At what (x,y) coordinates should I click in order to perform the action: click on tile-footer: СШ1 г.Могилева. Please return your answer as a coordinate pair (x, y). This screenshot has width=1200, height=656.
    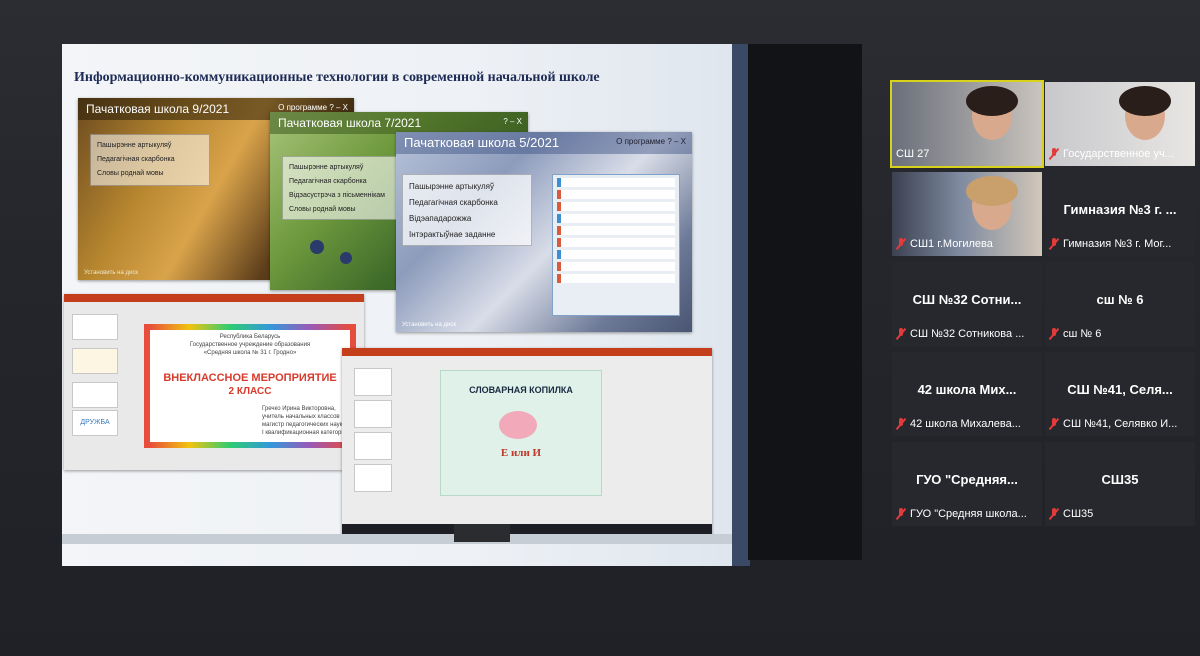
    Looking at the image, I should click on (967, 244).